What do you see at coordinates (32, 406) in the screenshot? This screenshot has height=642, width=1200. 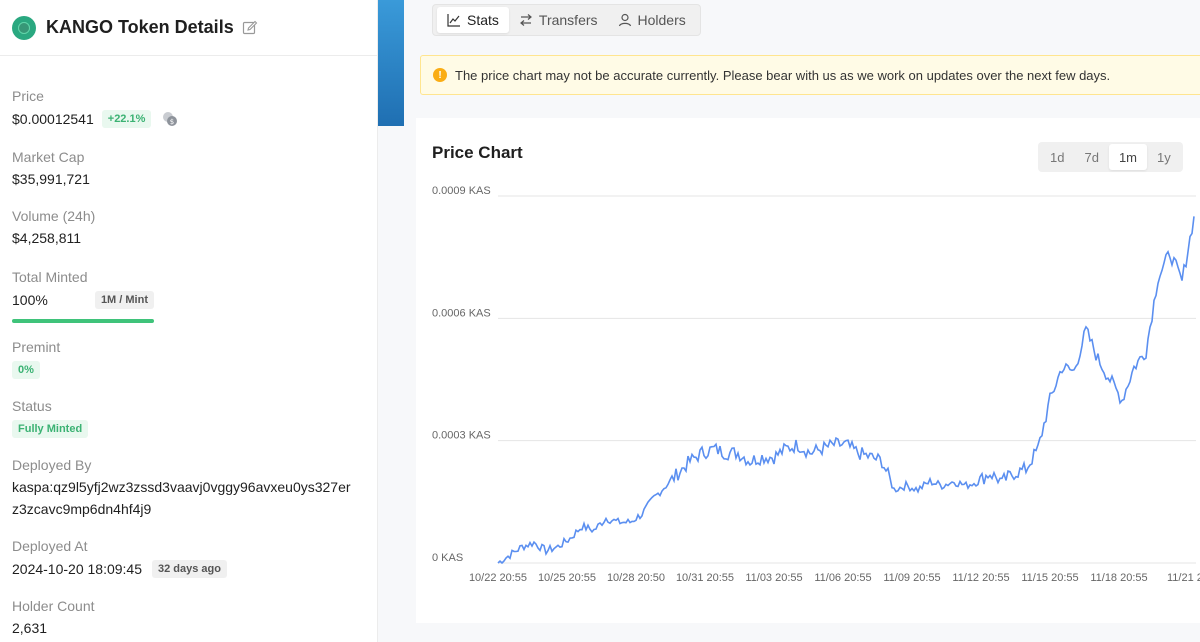 I see `status-label: Status` at bounding box center [32, 406].